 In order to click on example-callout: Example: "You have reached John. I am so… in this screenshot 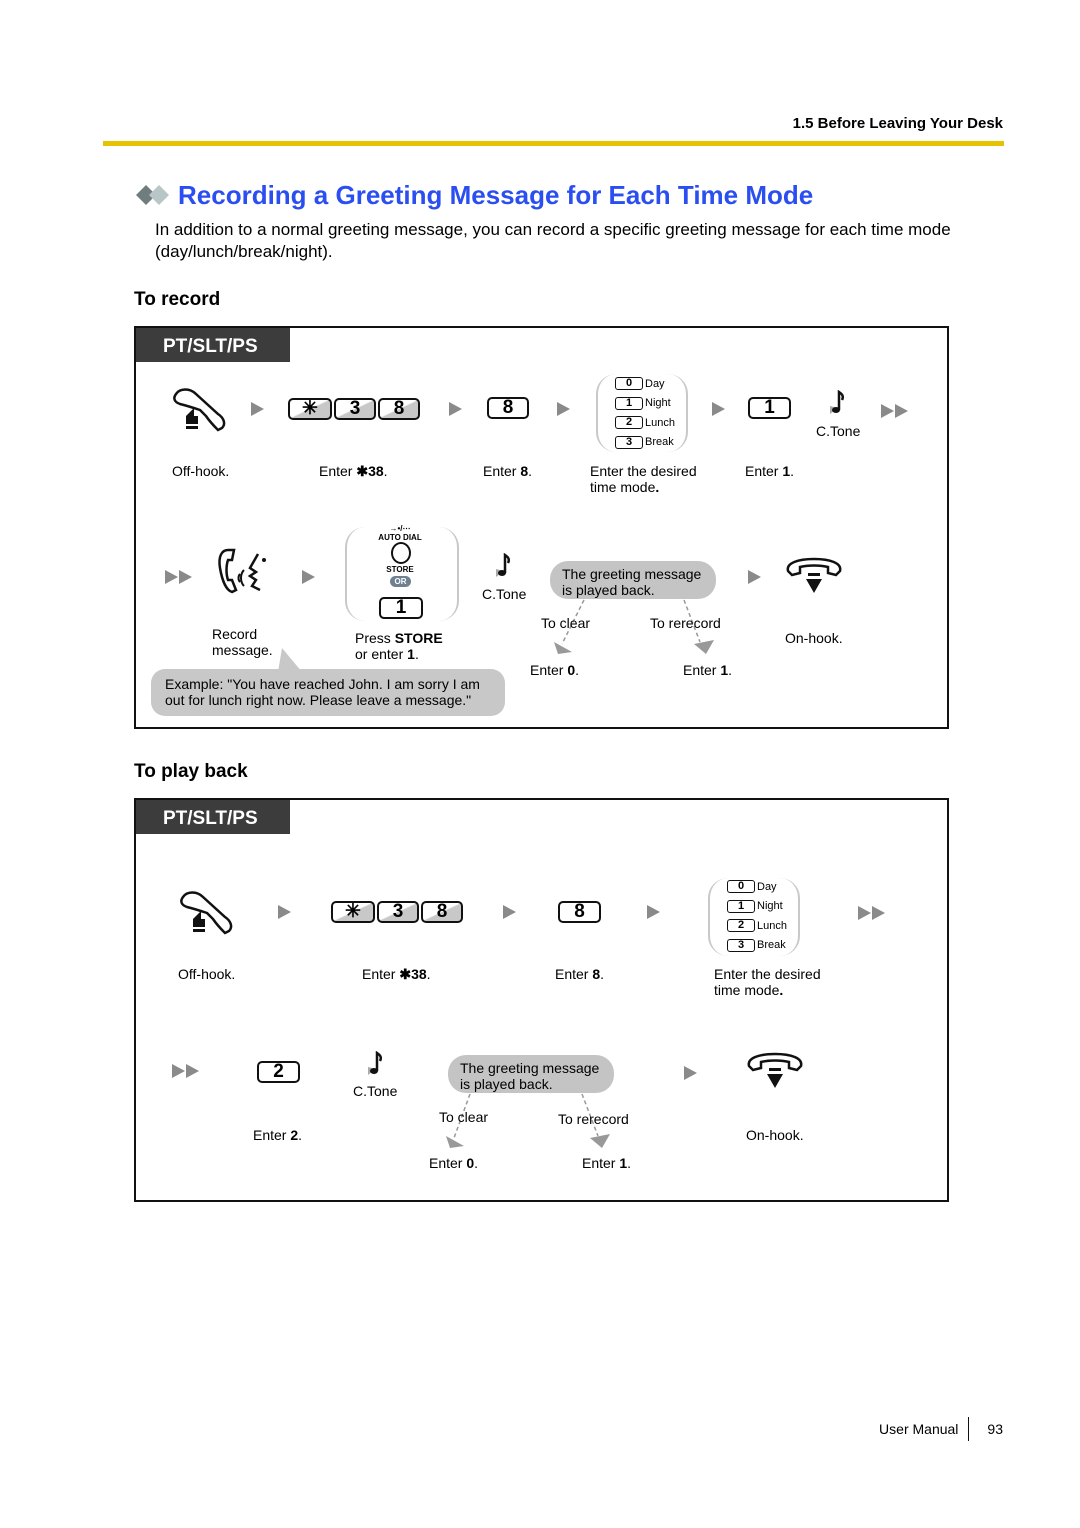, I will do `click(328, 692)`.